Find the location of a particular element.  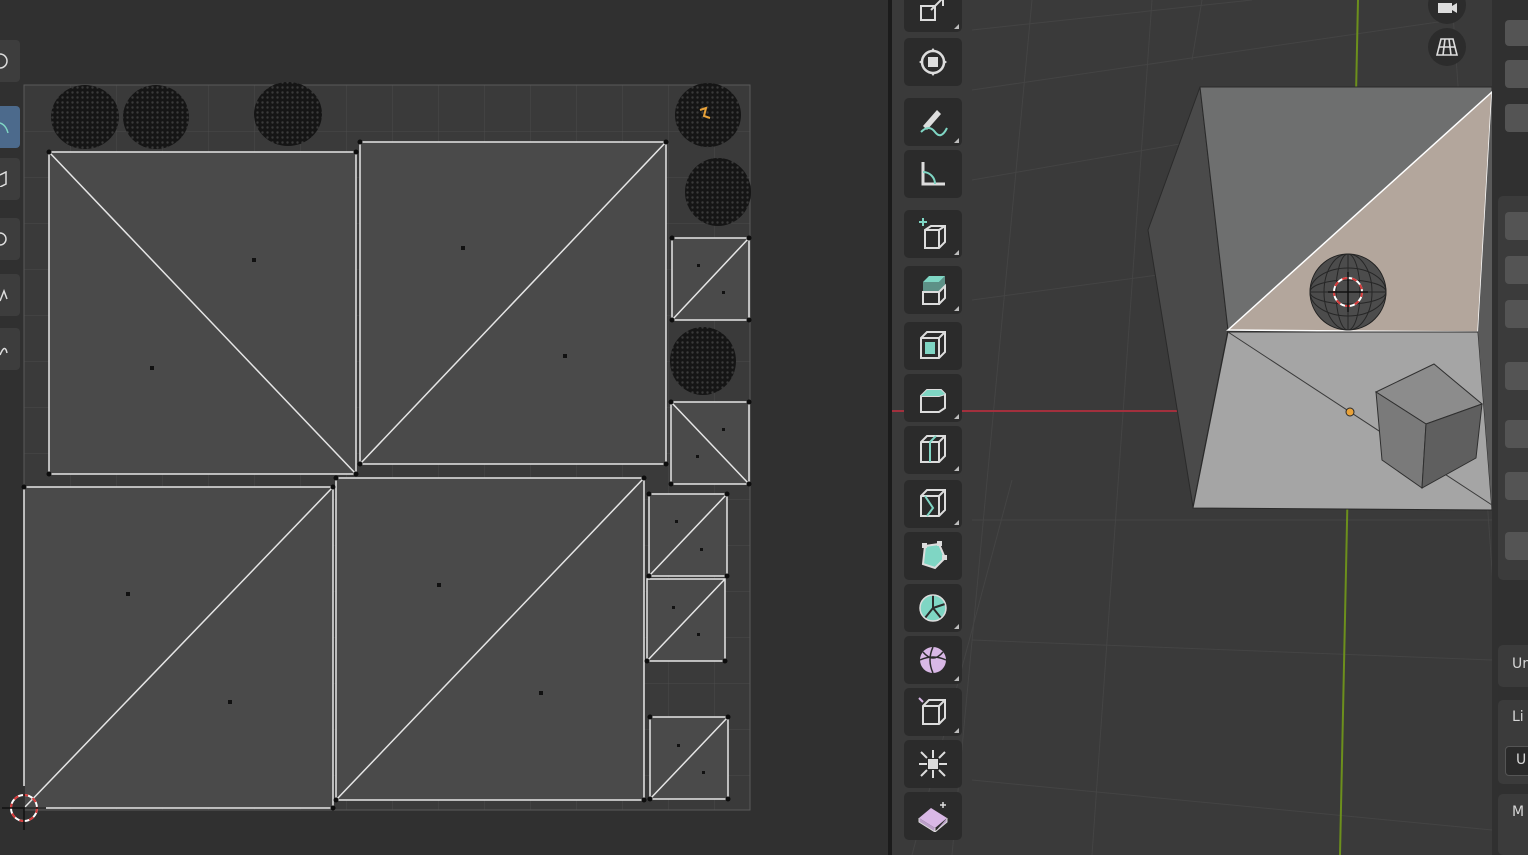

annotate-pencil-icon is located at coordinates (934, 123).